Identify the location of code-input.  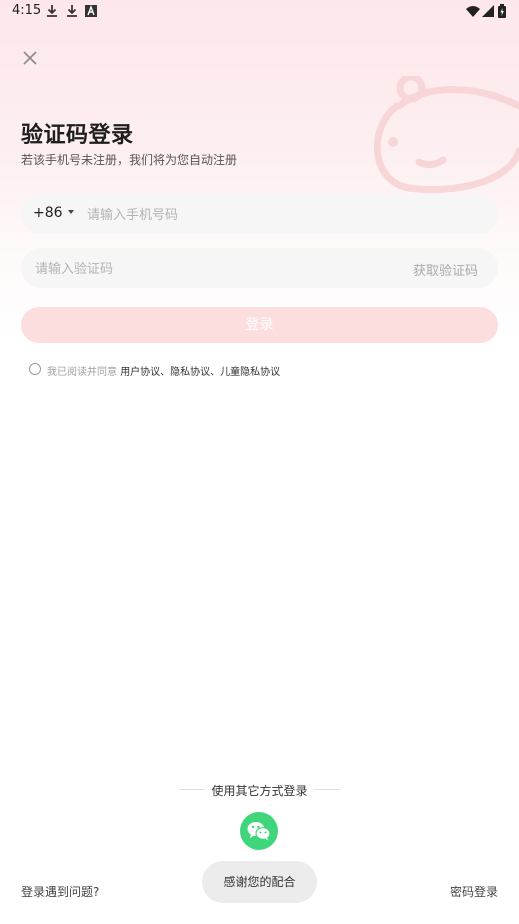
(215, 269).